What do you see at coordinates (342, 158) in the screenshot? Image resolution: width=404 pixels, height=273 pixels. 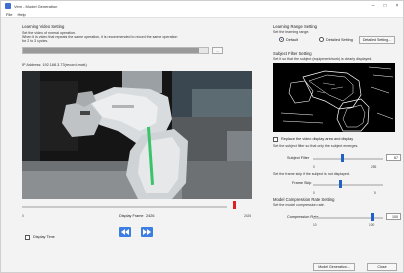 I see `subject-filter-thumb` at bounding box center [342, 158].